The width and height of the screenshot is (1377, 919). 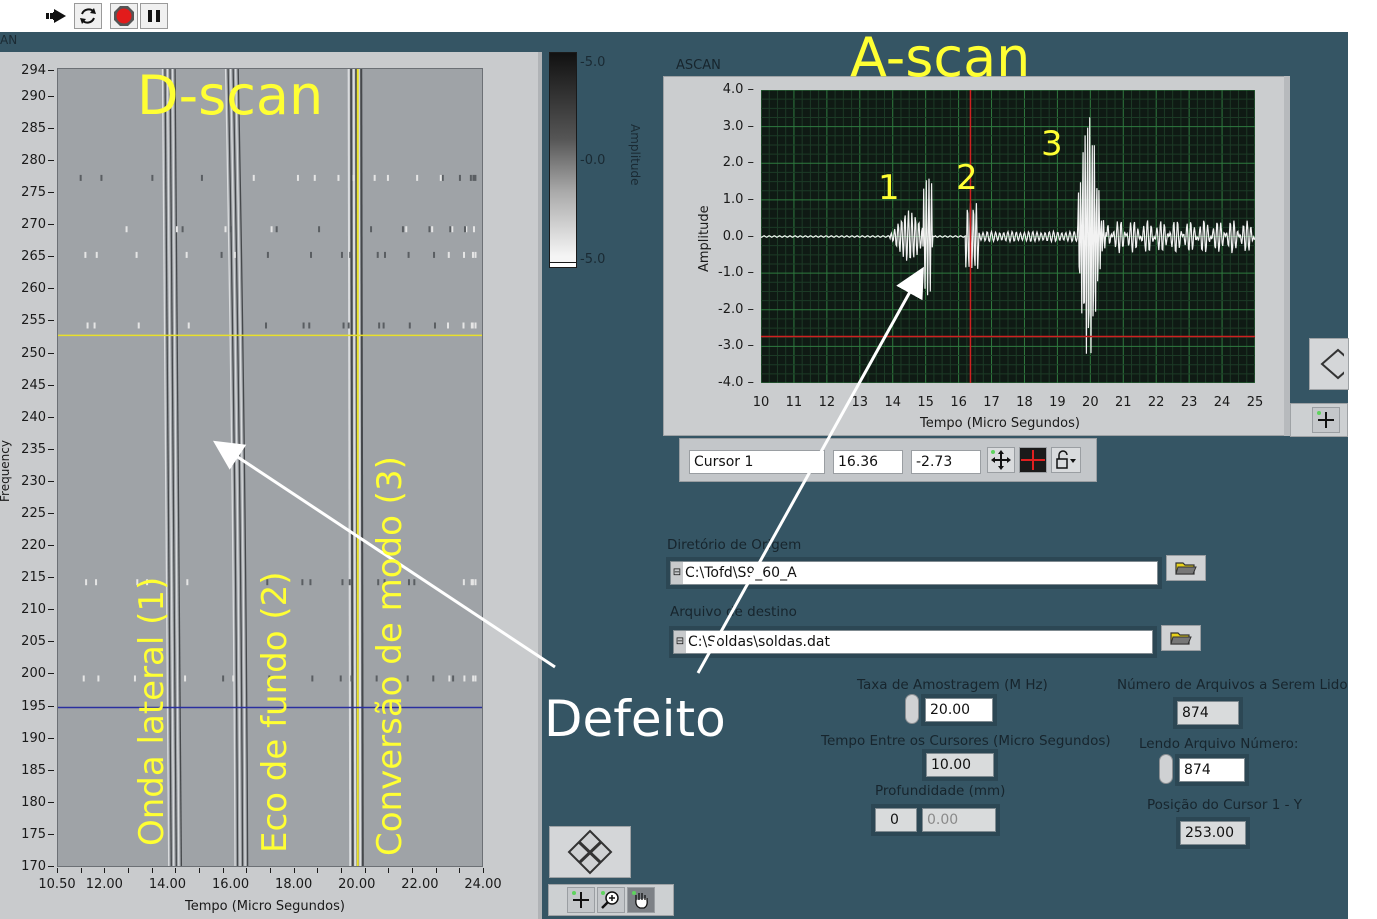 What do you see at coordinates (635, 155) in the screenshot?
I see `ramp-title: Amplitude` at bounding box center [635, 155].